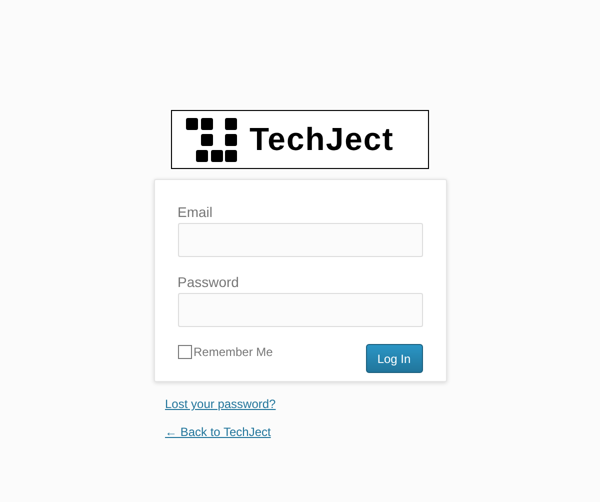 Image resolution: width=600 pixels, height=502 pixels. Describe the element at coordinates (218, 432) in the screenshot. I see `link: ← Back to TechJect` at that location.